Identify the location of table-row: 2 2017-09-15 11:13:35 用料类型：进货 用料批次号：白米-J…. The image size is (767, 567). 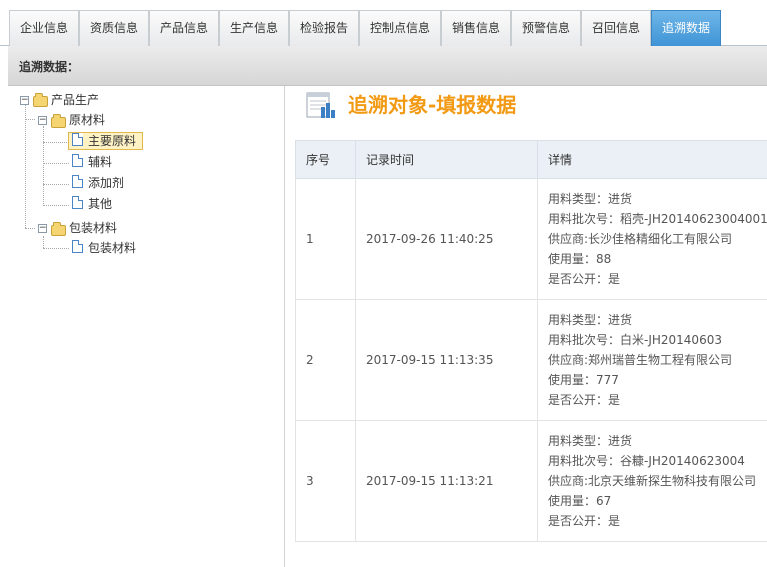
(531, 360).